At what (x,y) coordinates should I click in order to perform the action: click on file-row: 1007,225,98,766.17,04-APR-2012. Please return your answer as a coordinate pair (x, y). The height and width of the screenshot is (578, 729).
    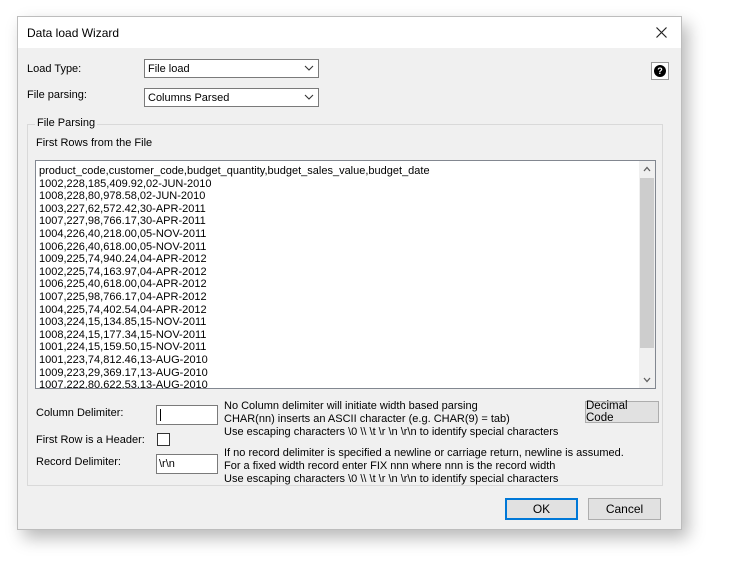
    Looking at the image, I should click on (123, 296).